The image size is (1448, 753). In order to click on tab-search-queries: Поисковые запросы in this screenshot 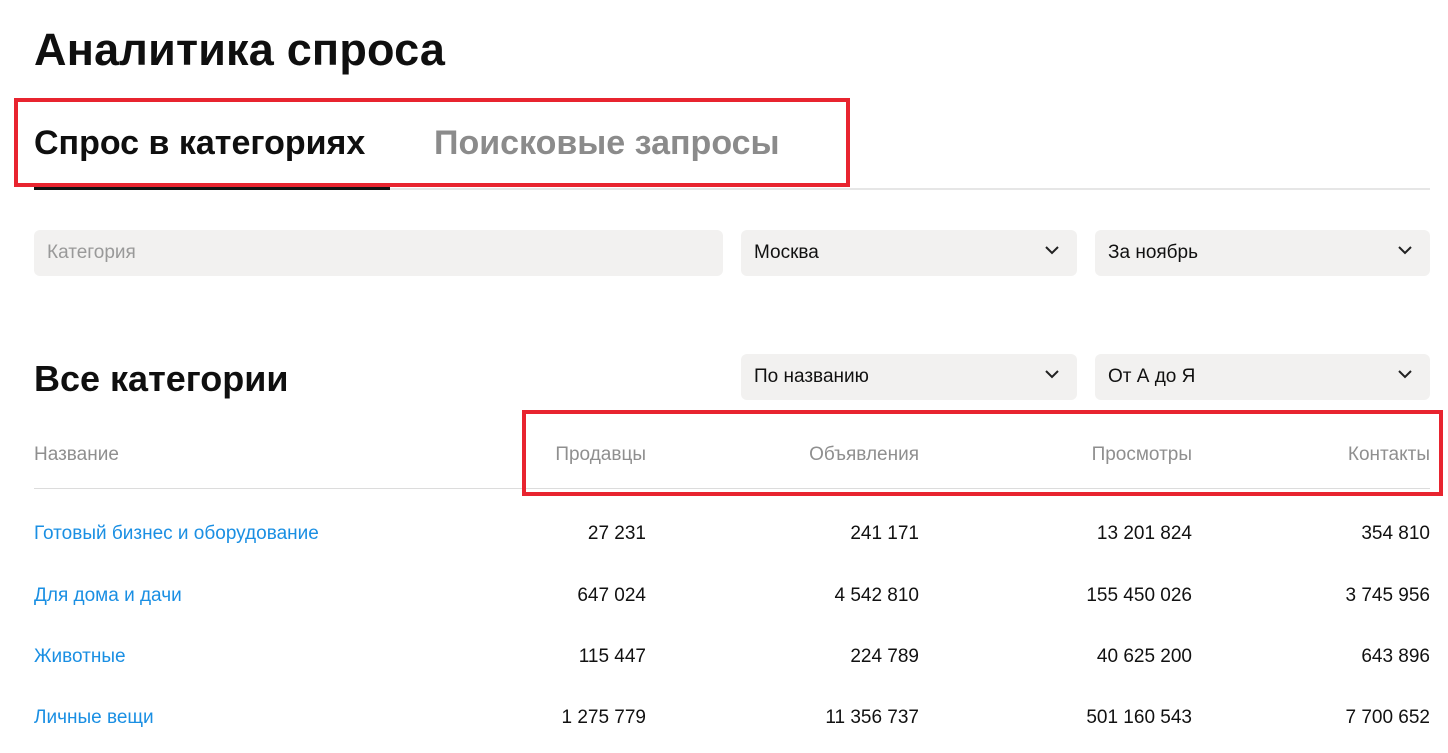, I will do `click(607, 143)`.